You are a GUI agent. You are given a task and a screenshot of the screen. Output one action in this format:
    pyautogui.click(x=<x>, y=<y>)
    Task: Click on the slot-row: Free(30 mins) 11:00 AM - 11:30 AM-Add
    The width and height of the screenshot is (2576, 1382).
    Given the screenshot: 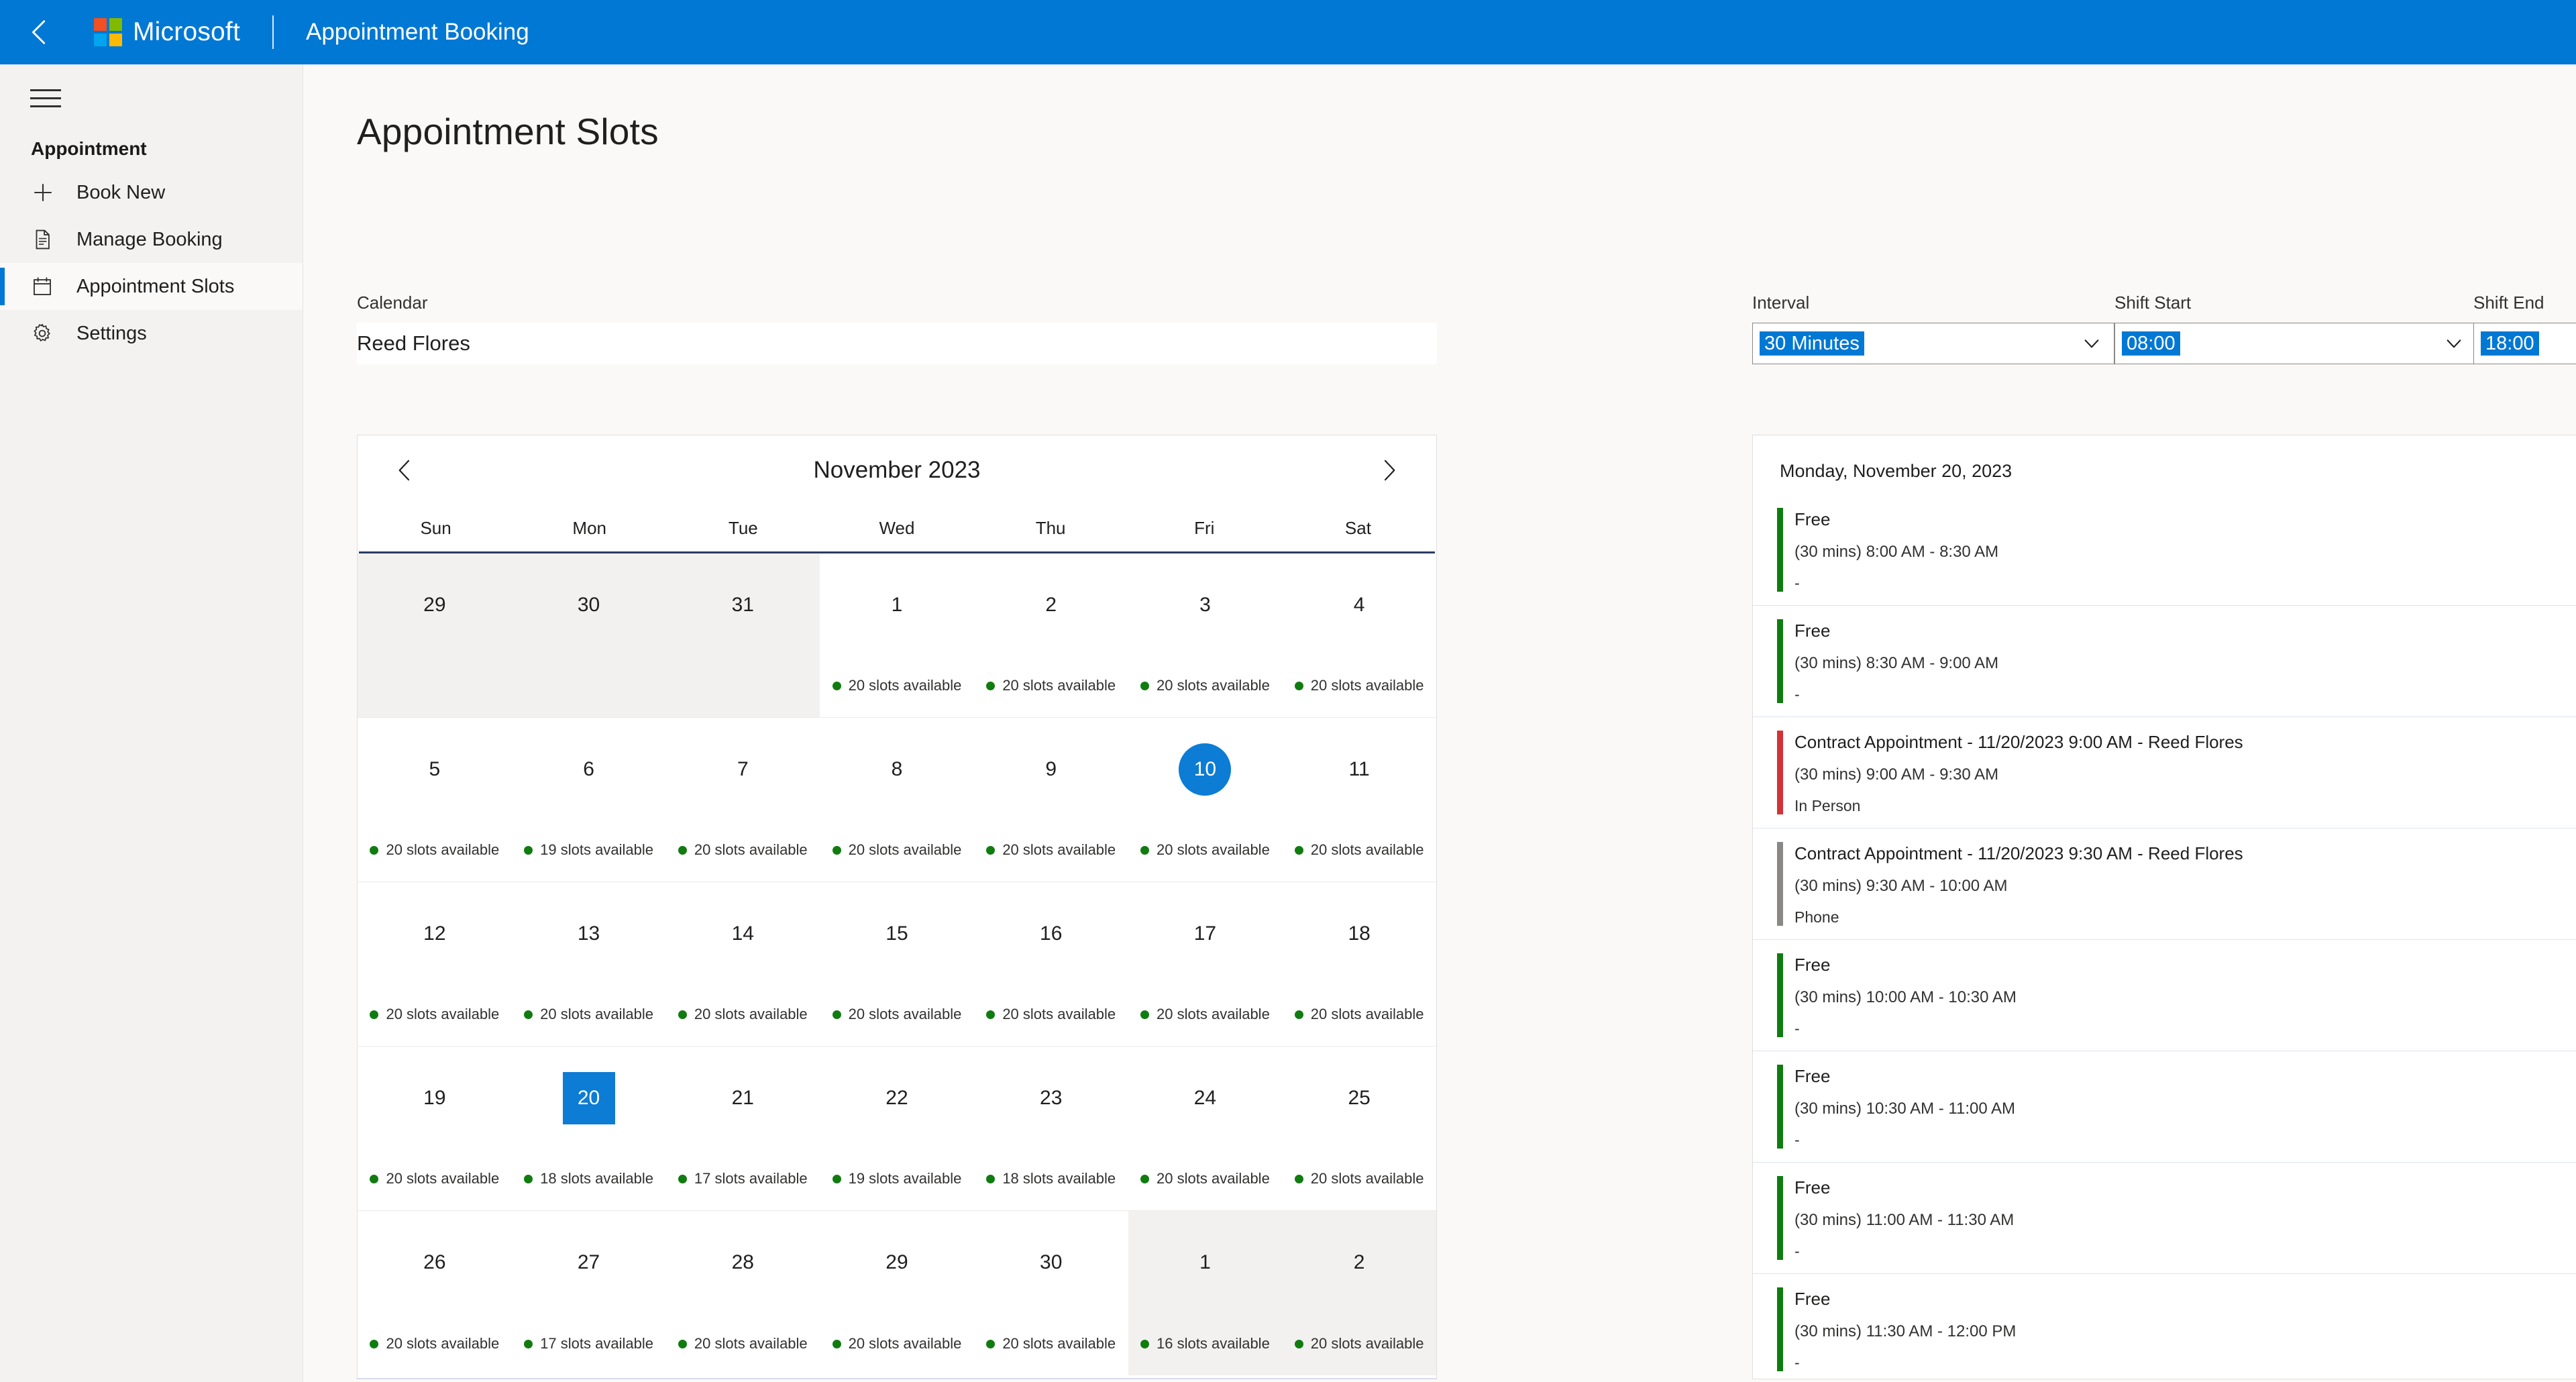 What is the action you would take?
    pyautogui.click(x=2164, y=1218)
    